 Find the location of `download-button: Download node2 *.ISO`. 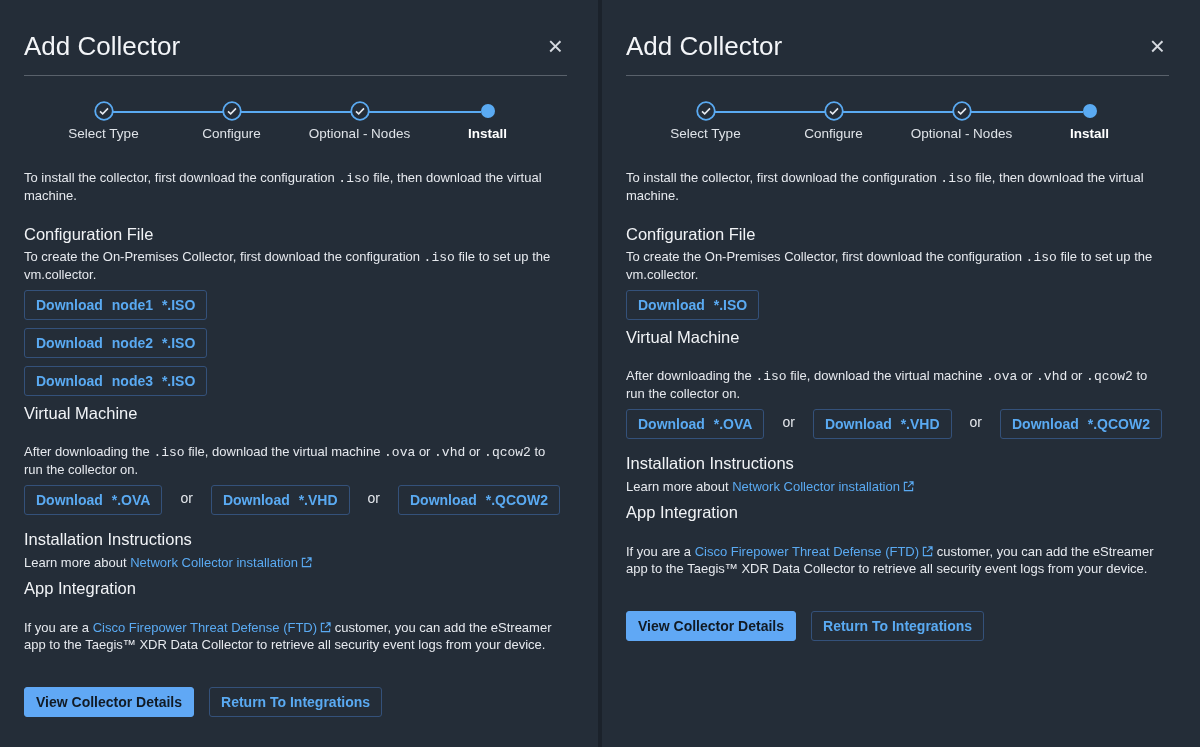

download-button: Download node2 *.ISO is located at coordinates (116, 343).